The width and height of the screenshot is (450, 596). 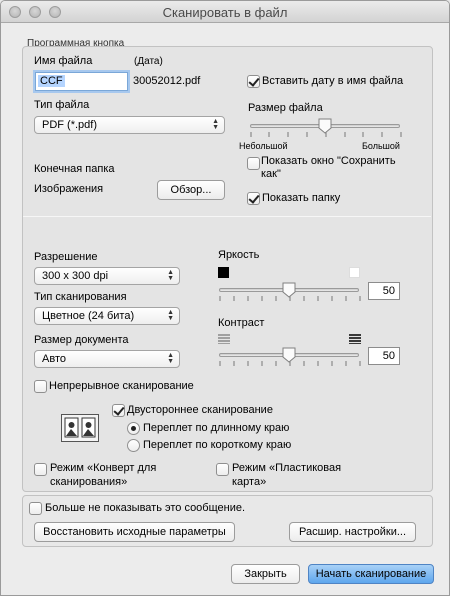 I want to click on plastic-card-mode-label-line1: Режим «Пластиковая, so click(x=287, y=468).